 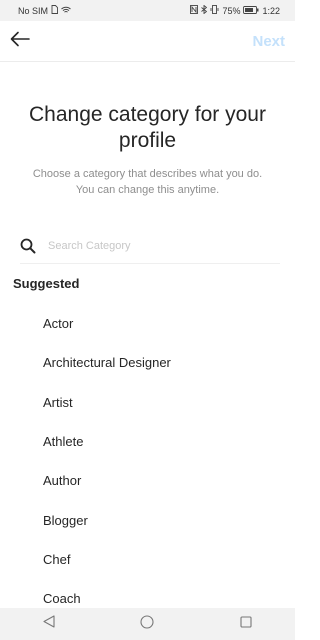 I want to click on search-bar, so click(x=150, y=246).